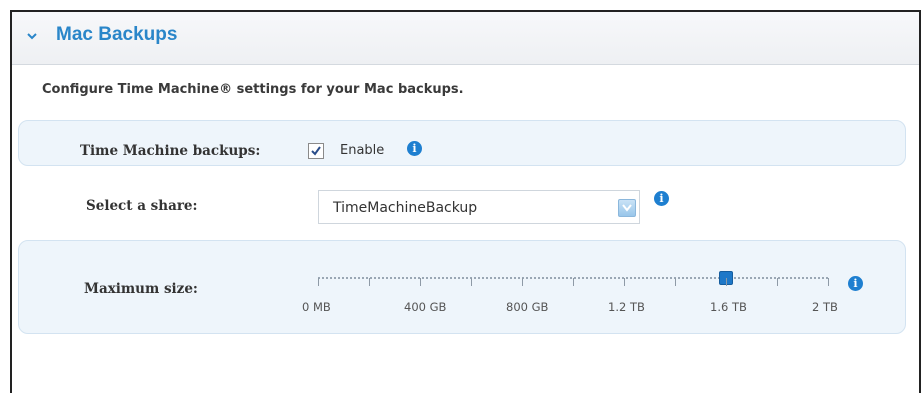 This screenshot has width=923, height=393. Describe the element at coordinates (479, 207) in the screenshot. I see `share-select: TimeMachineBackup` at that location.